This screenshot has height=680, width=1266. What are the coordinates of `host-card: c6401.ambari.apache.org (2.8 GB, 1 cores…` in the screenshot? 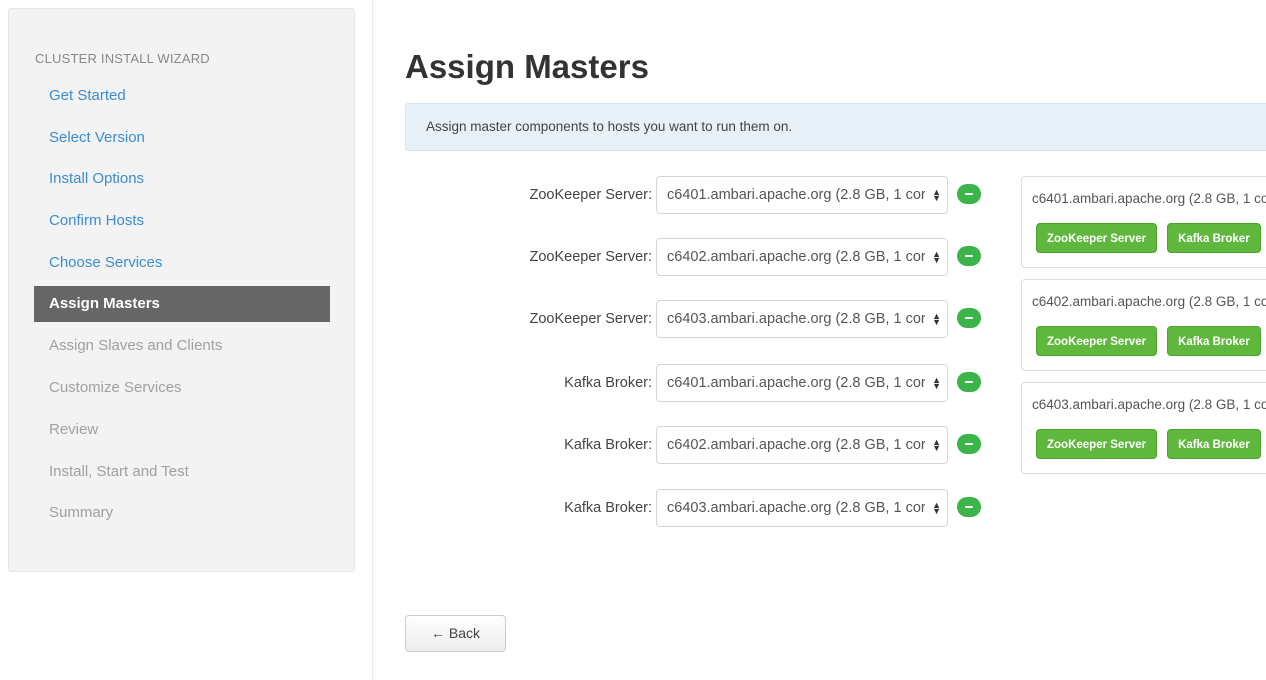 It's located at (1143, 222).